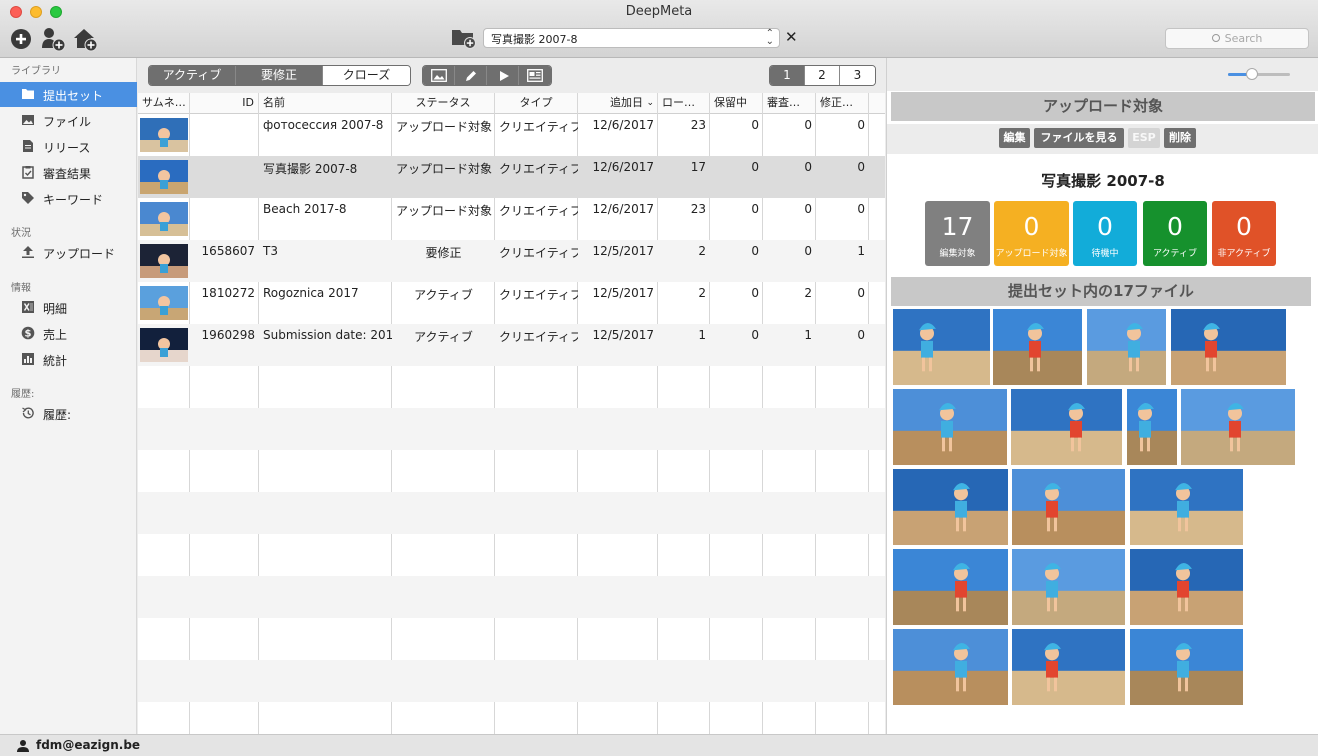 This screenshot has width=1318, height=756. Describe the element at coordinates (55, 309) in the screenshot. I see `sidebar-item-label: 明細` at that location.